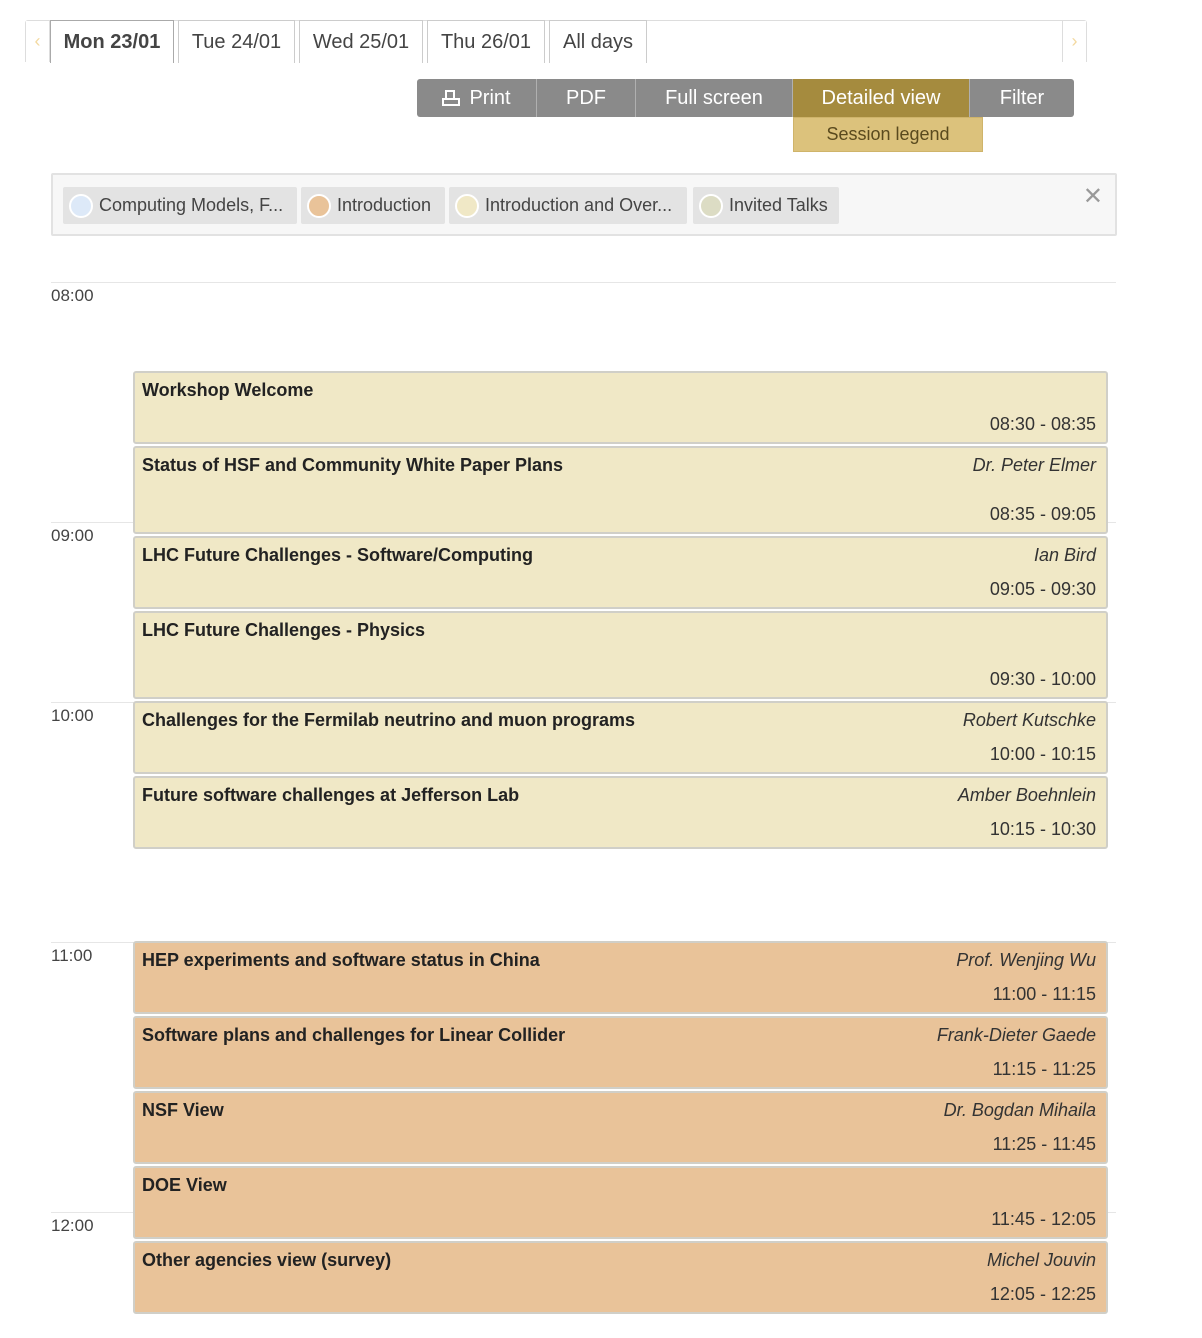 Image resolution: width=1202 pixels, height=1338 pixels. Describe the element at coordinates (1026, 960) in the screenshot. I see `contribution-speaker: Prof. Wenjing Wu` at that location.